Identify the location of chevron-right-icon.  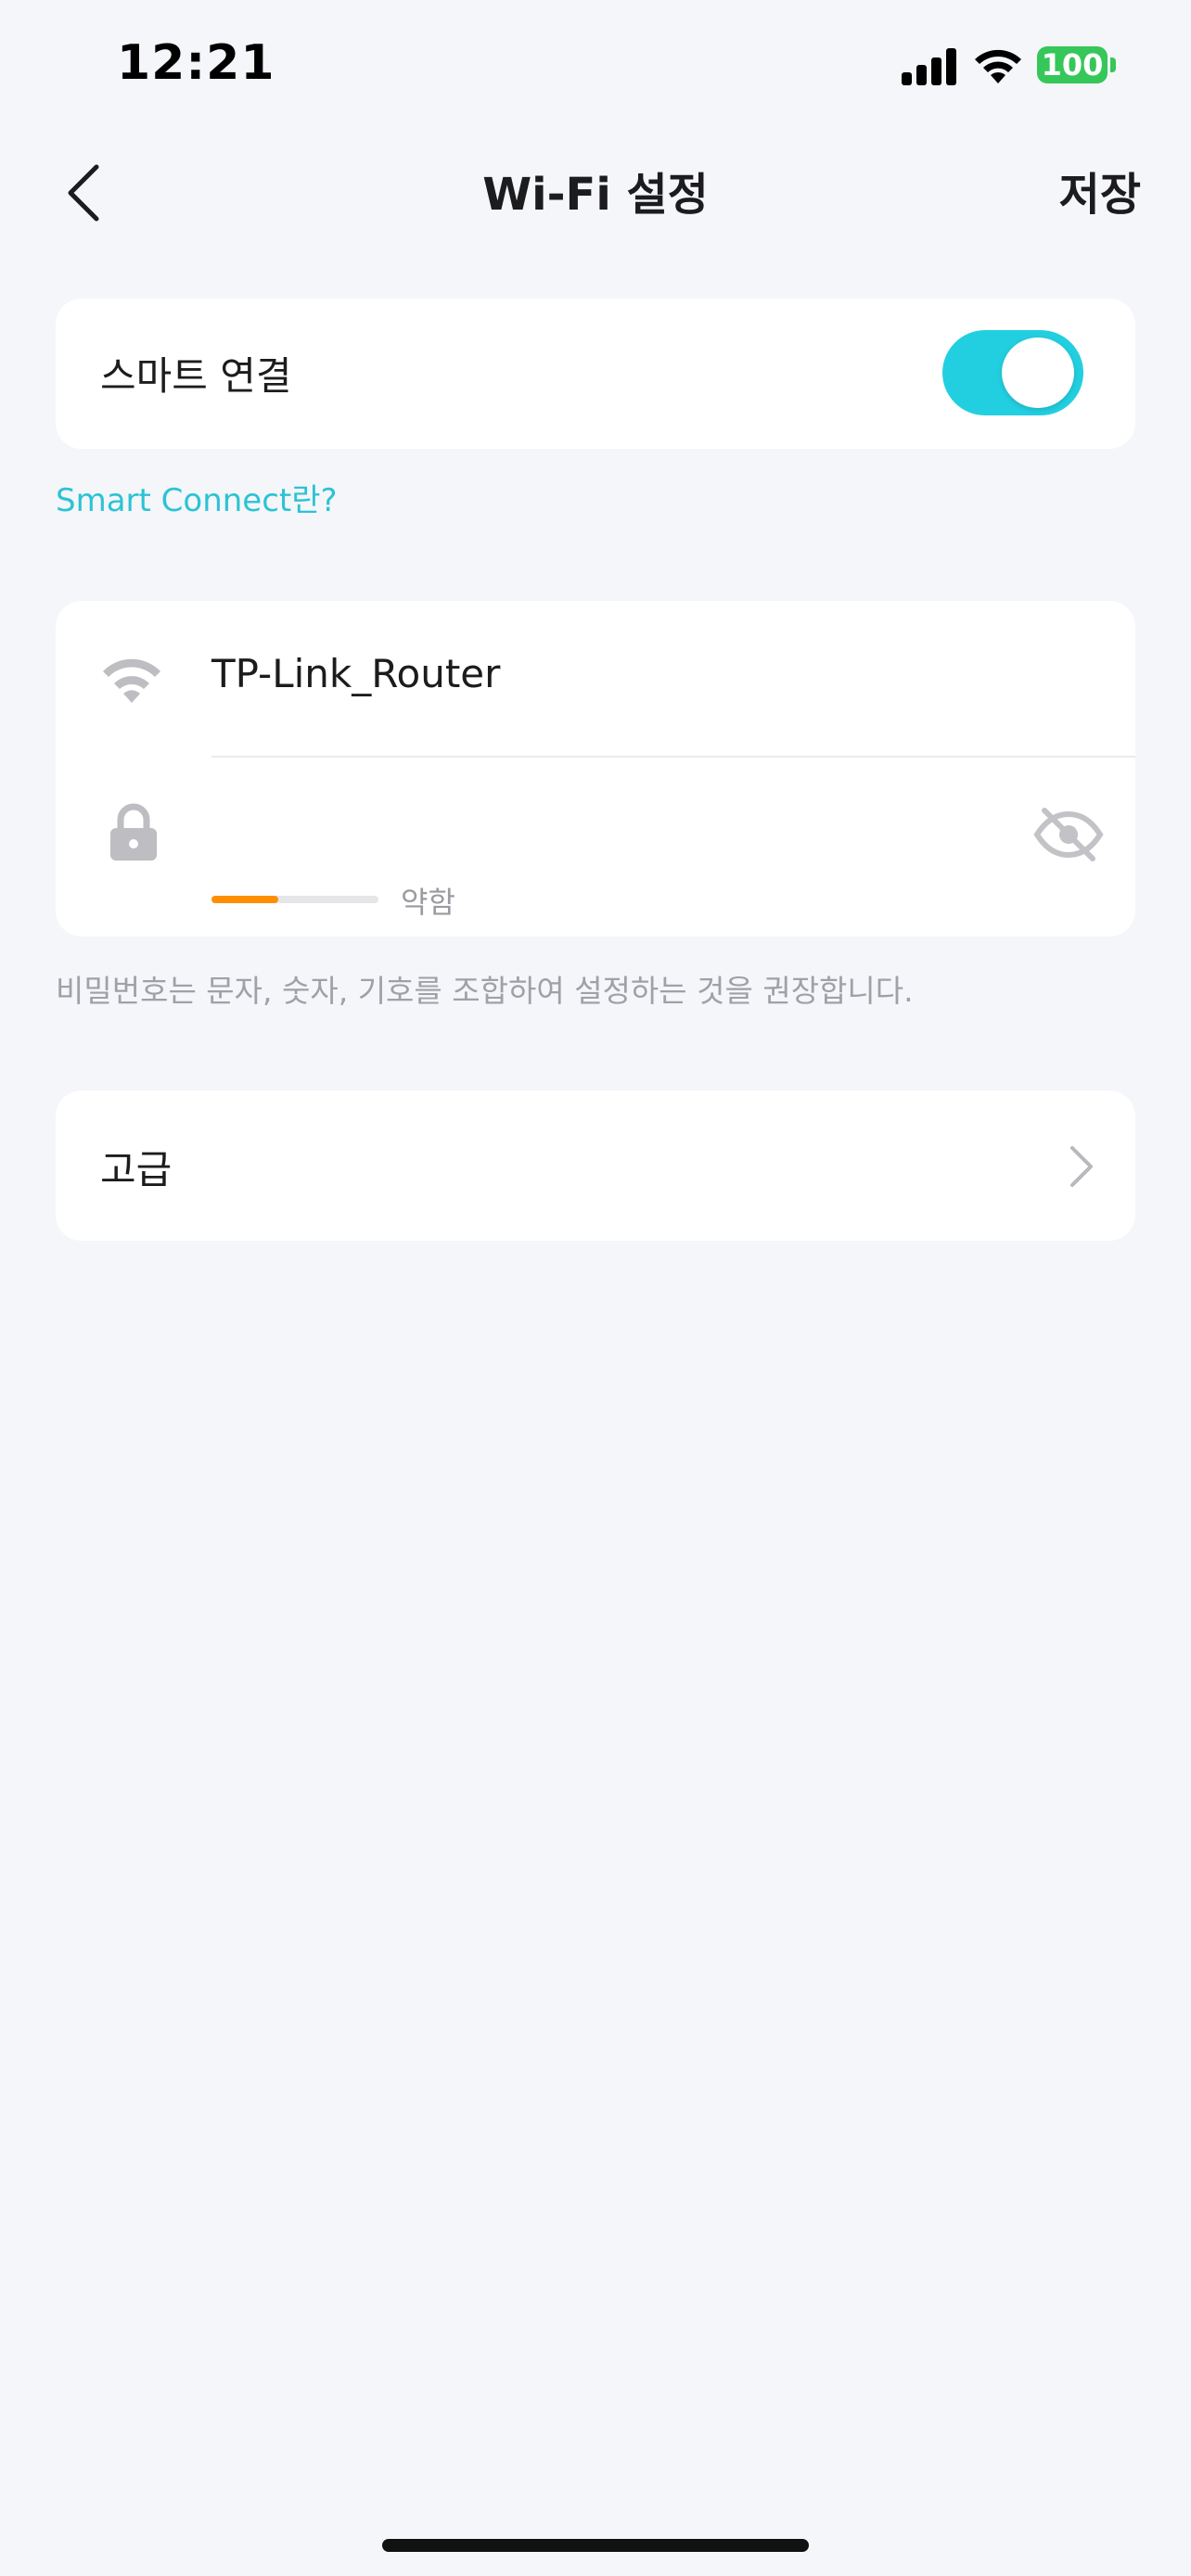
(1081, 1166).